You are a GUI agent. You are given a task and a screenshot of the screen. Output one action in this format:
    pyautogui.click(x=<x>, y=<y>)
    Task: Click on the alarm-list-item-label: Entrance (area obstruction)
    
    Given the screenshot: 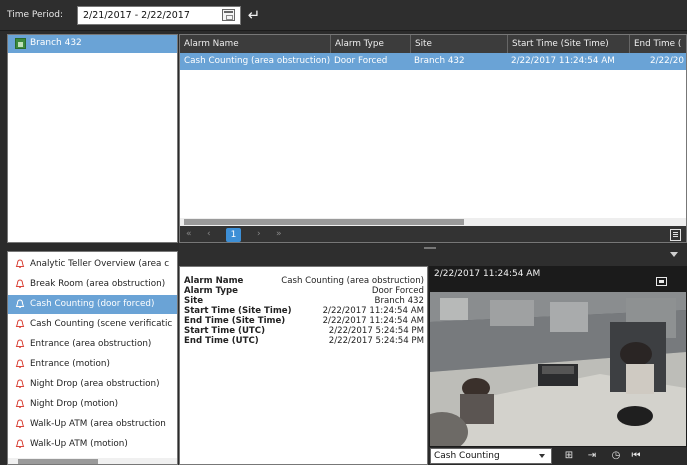 What is the action you would take?
    pyautogui.click(x=91, y=344)
    